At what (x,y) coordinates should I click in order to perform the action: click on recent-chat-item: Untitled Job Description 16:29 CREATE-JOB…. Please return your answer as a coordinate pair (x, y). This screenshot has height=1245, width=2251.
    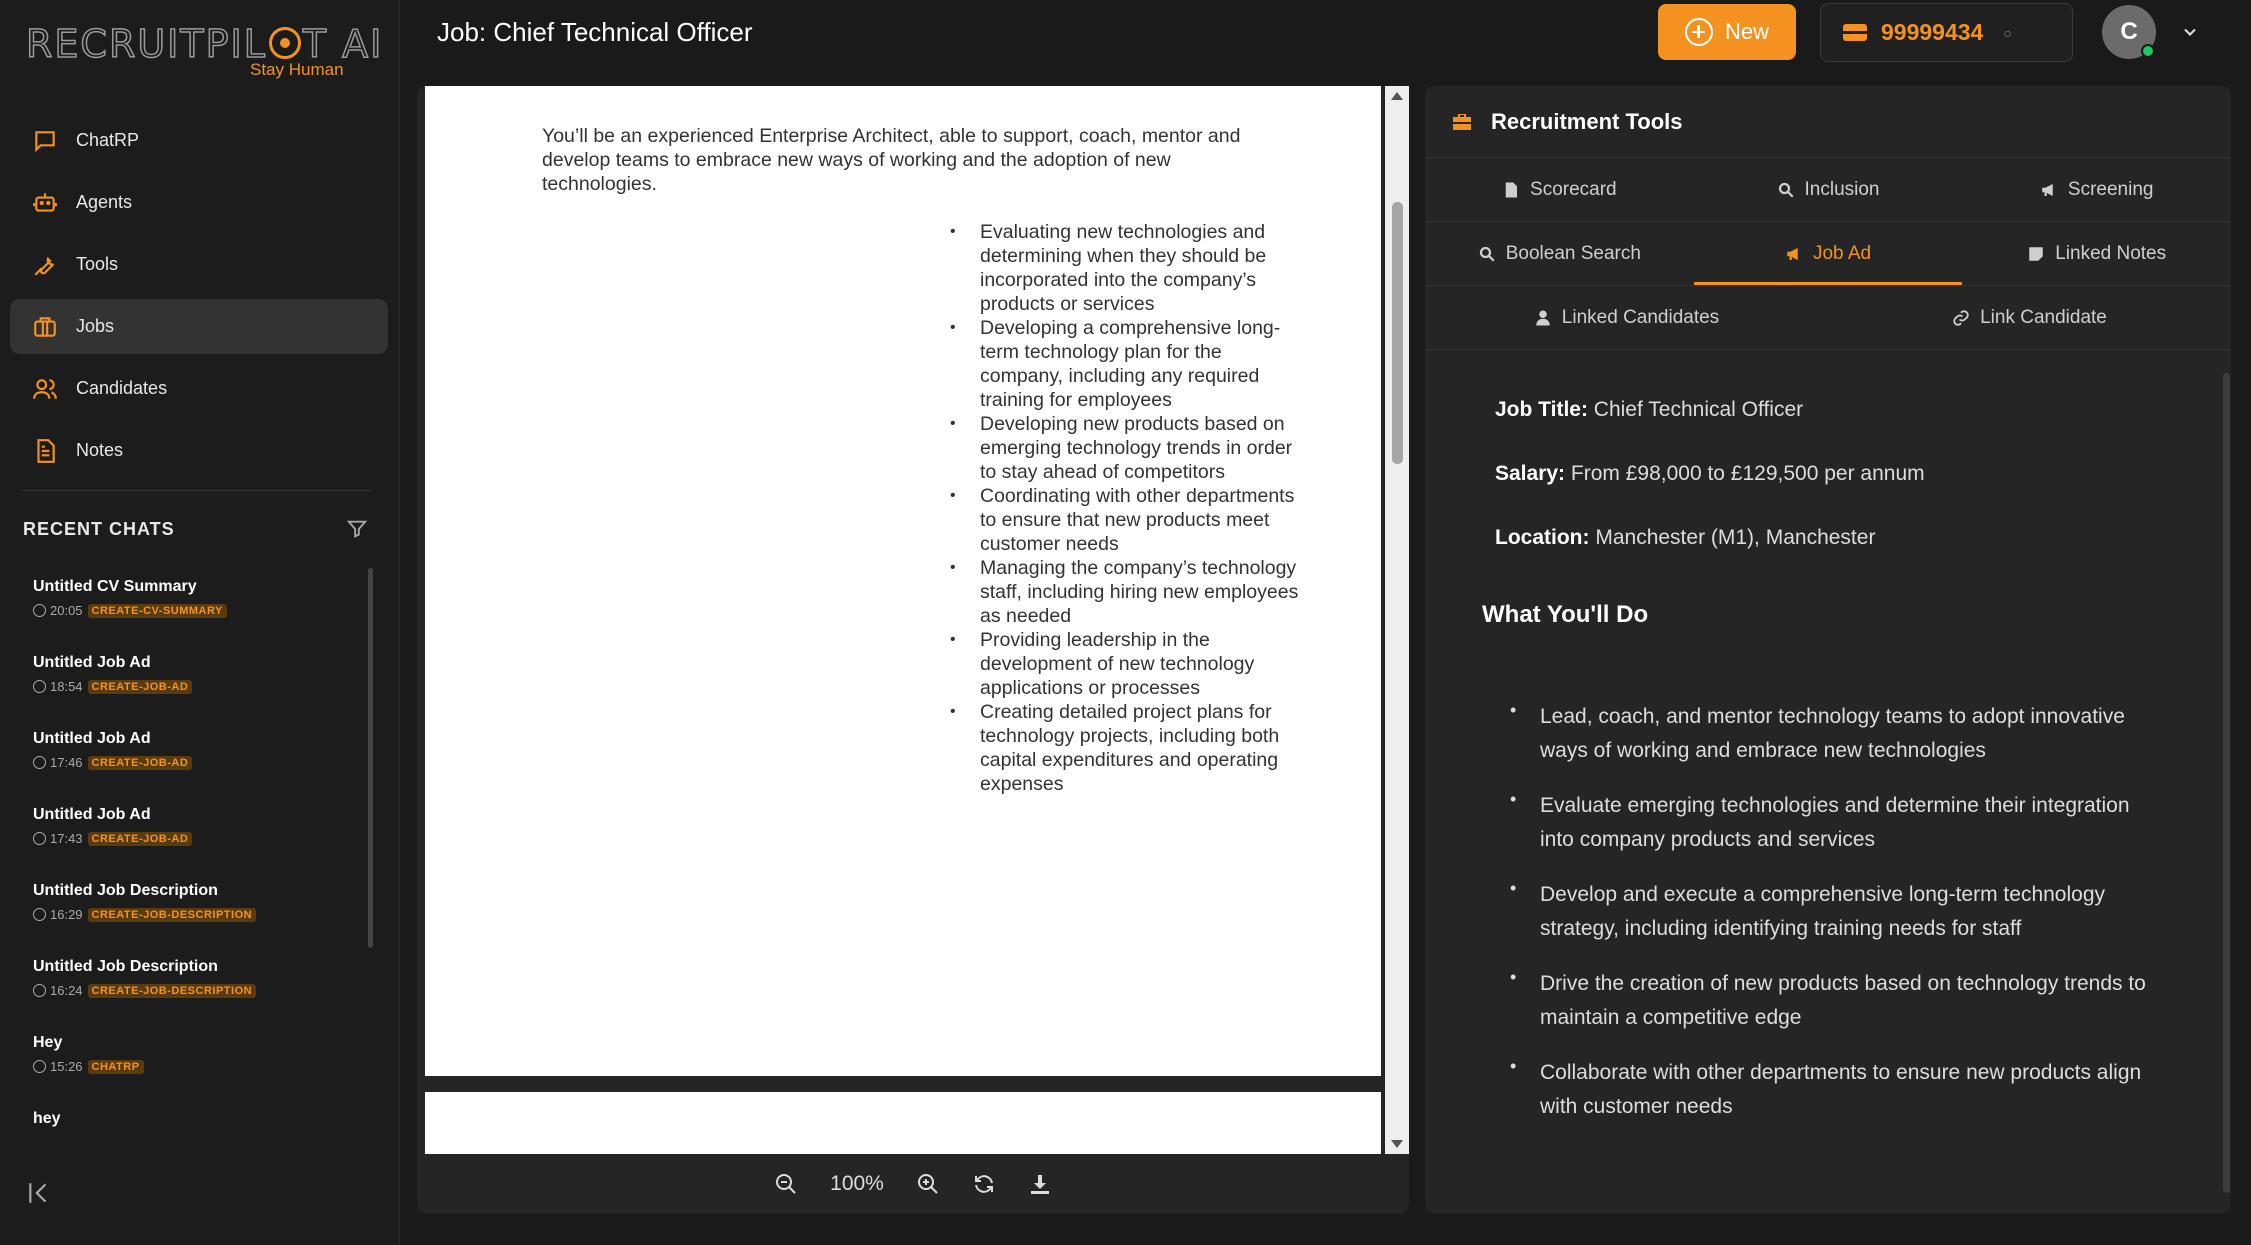
    Looking at the image, I should click on (193, 920).